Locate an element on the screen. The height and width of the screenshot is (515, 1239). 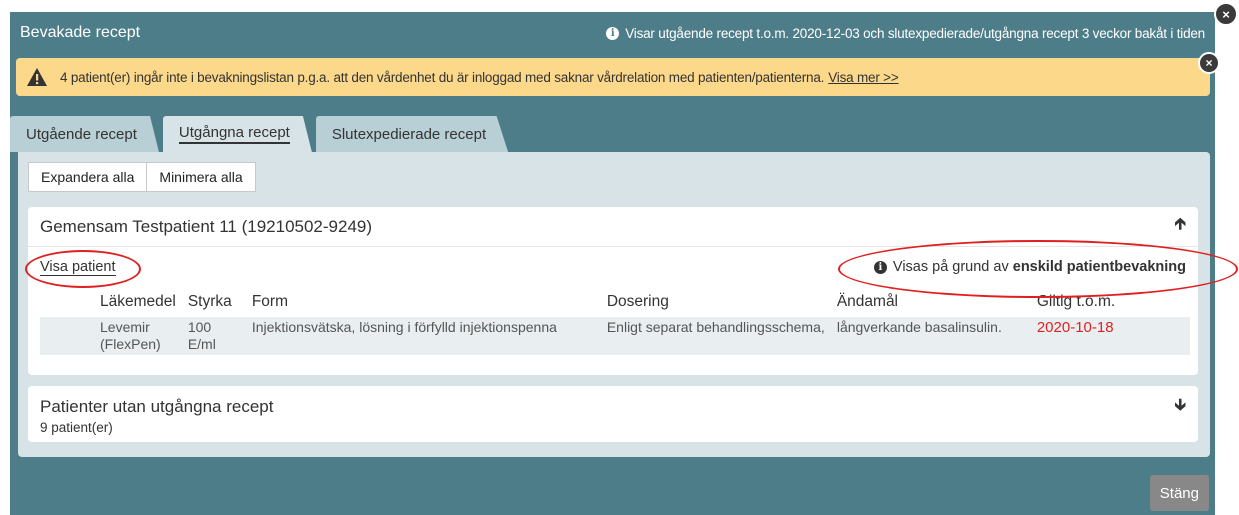
column-header: Form is located at coordinates (269, 301).